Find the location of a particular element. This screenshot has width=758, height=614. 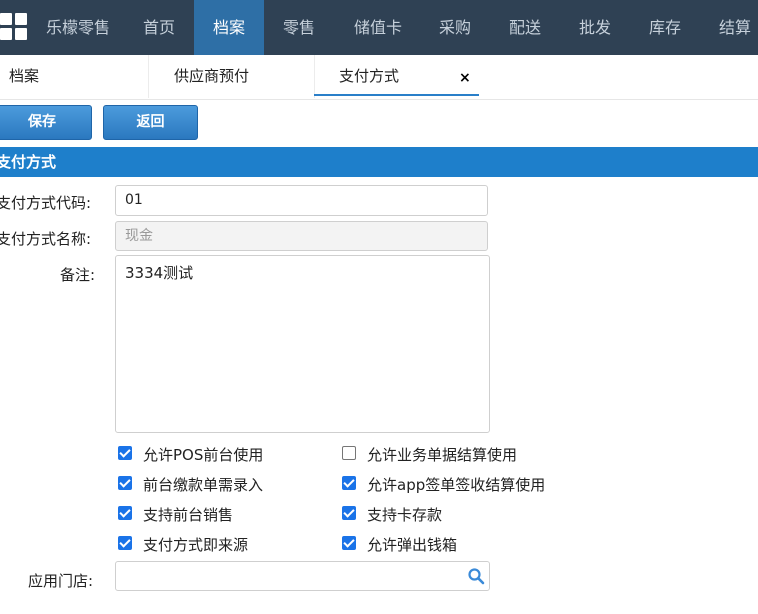

remark-textarea: 3334测试 is located at coordinates (302, 344).